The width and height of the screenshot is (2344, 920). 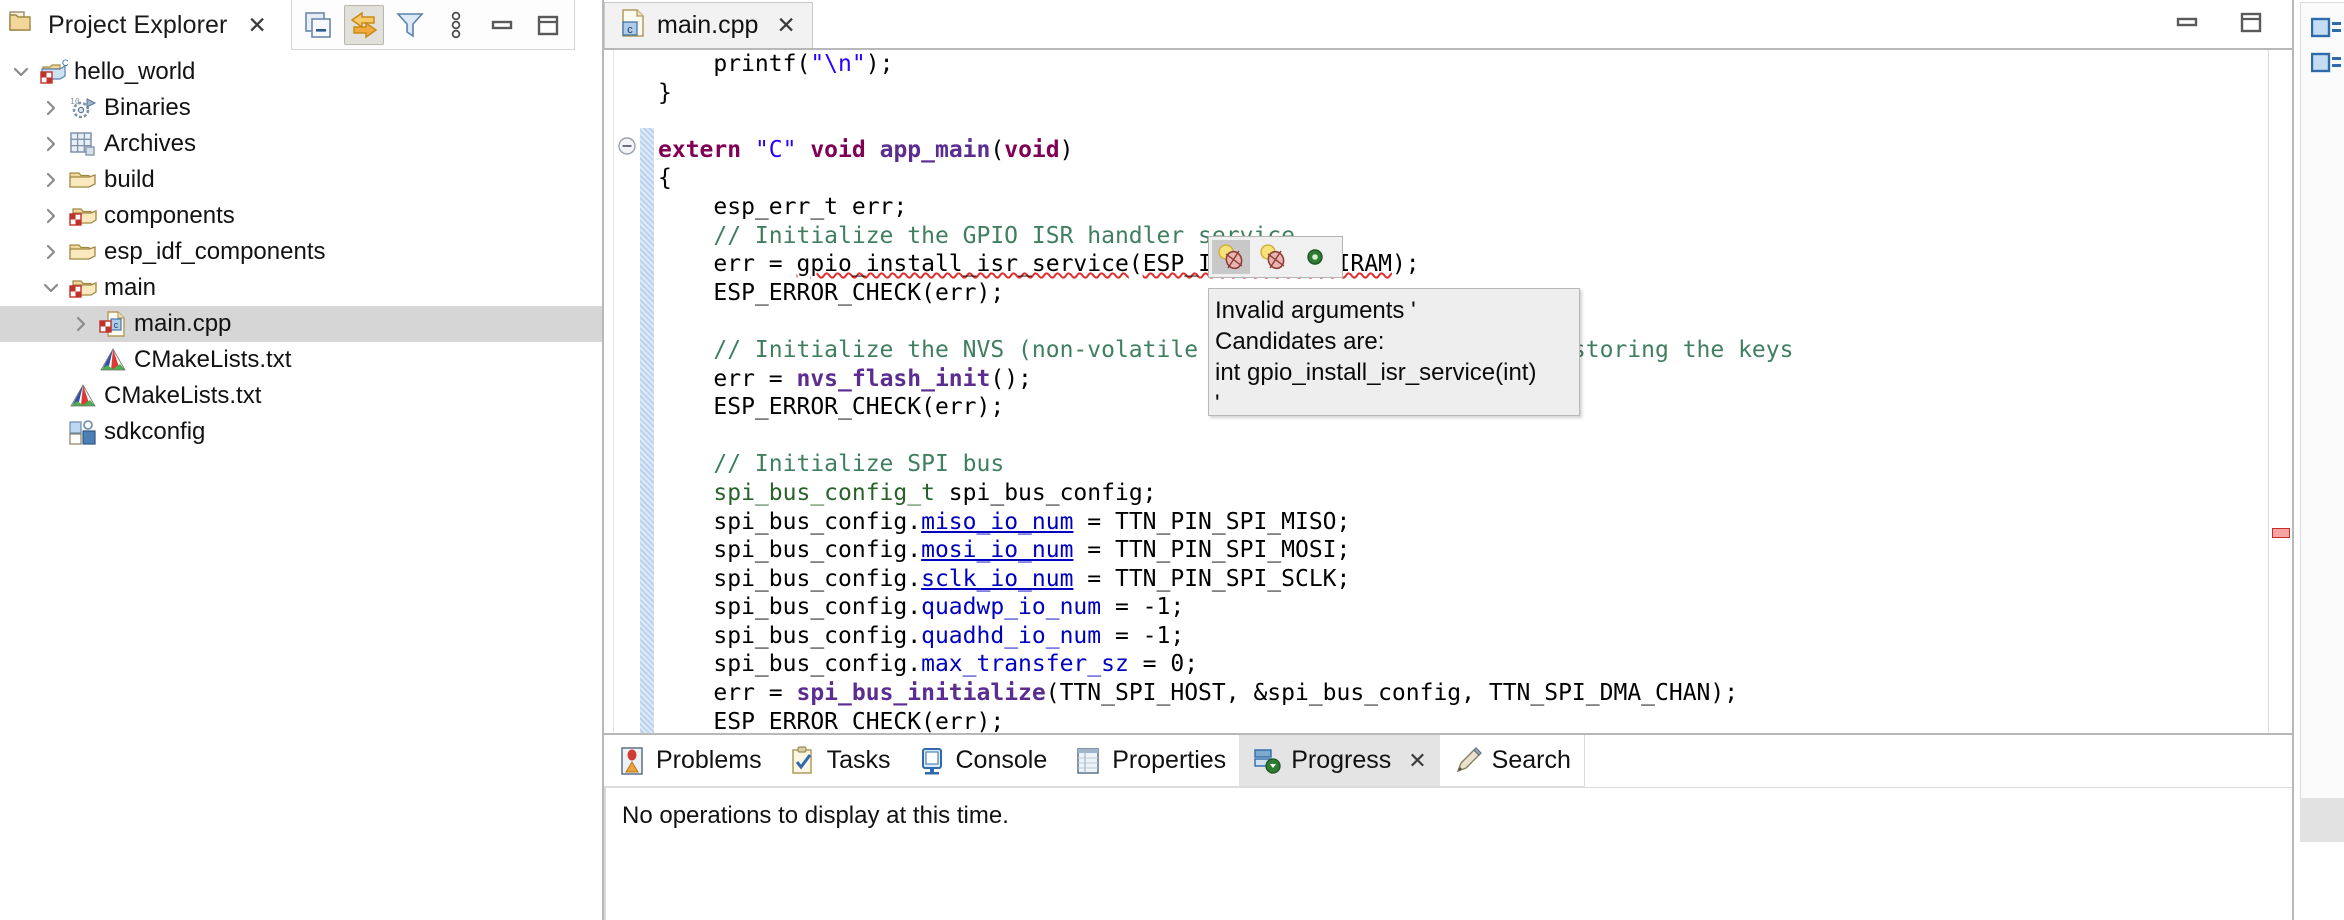 I want to click on svg-text: C, so click(x=65, y=63).